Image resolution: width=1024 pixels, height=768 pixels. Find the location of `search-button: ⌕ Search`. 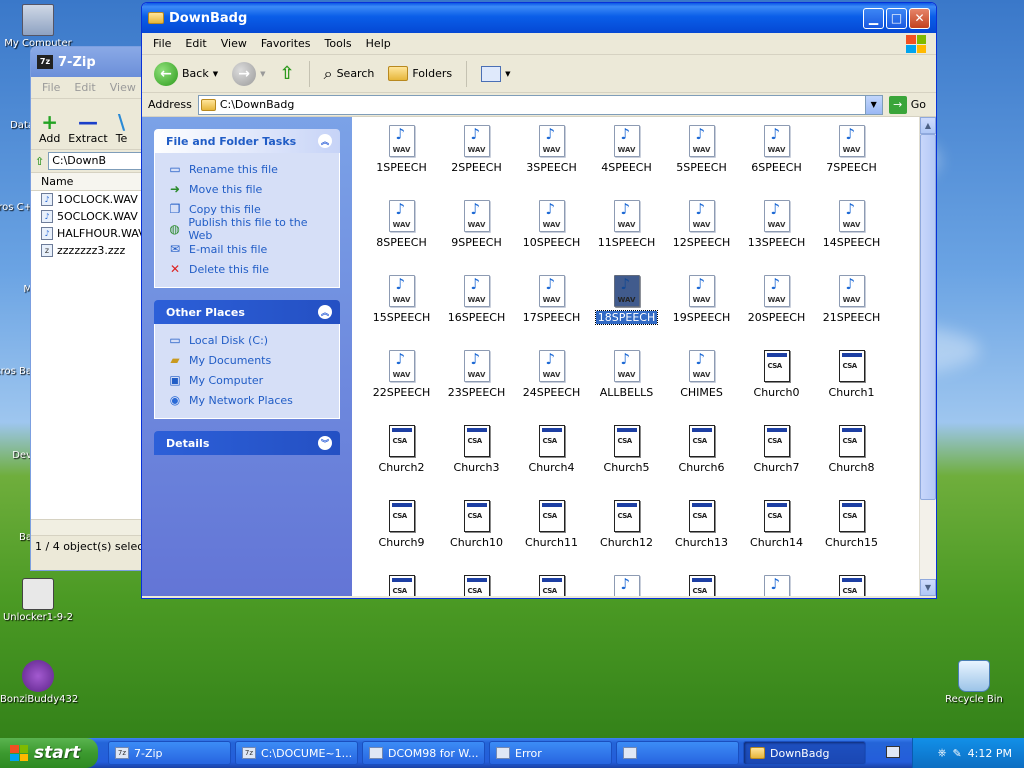

search-button: ⌕ Search is located at coordinates (349, 74).